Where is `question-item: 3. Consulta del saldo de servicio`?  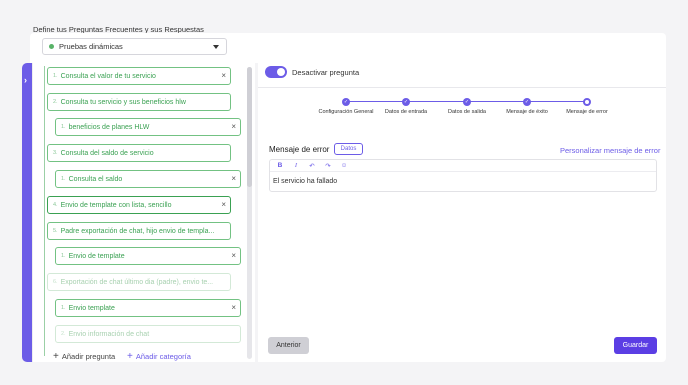 question-item: 3. Consulta del saldo de servicio is located at coordinates (139, 153).